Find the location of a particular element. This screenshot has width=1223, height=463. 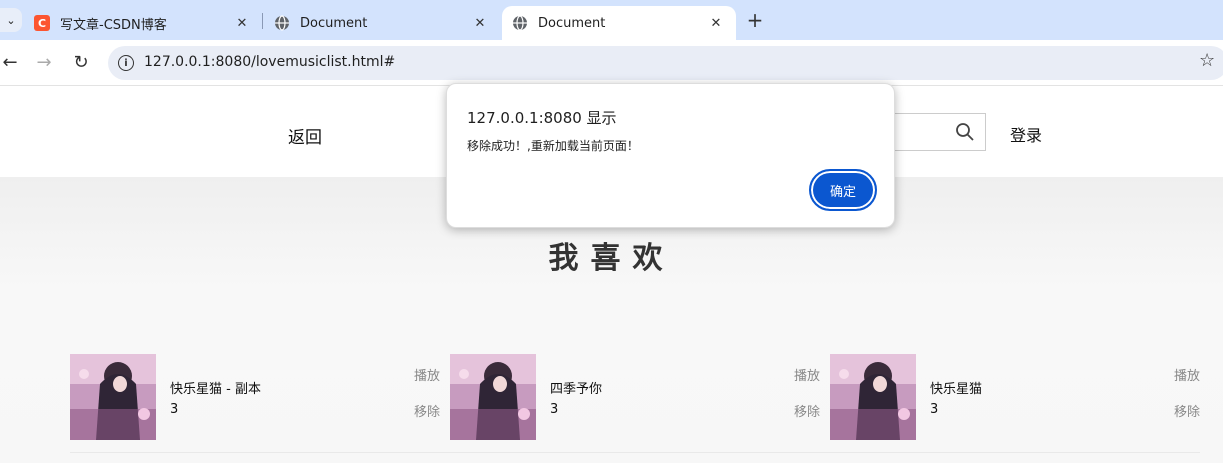

song-title: 四季予你 is located at coordinates (576, 389).